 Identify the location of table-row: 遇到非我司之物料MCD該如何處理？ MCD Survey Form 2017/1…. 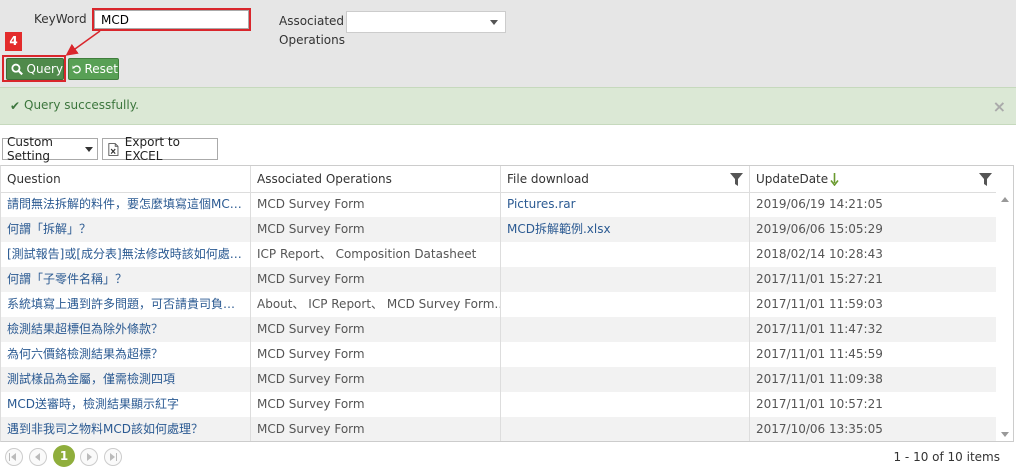
(499, 429).